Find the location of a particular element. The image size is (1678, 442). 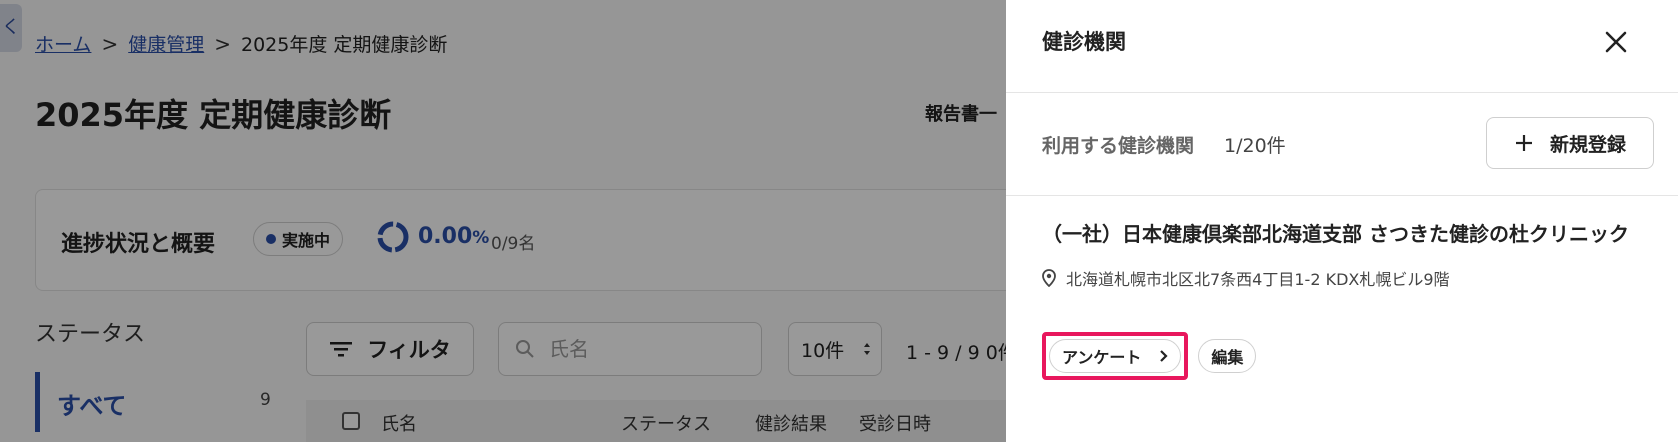

drawer-header: 健診機関 is located at coordinates (1342, 46).